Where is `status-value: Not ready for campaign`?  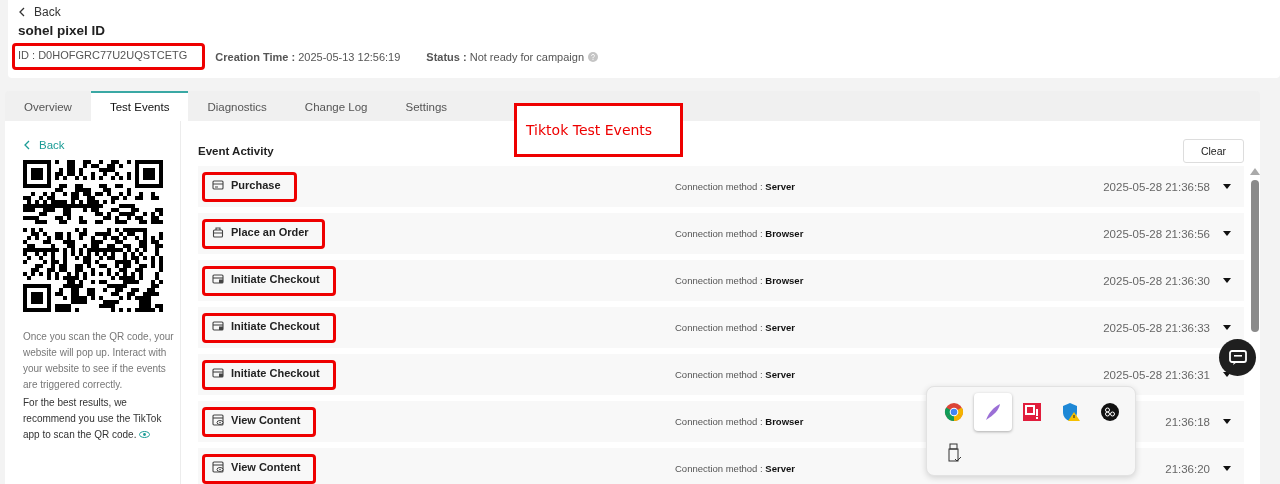 status-value: Not ready for campaign is located at coordinates (527, 56).